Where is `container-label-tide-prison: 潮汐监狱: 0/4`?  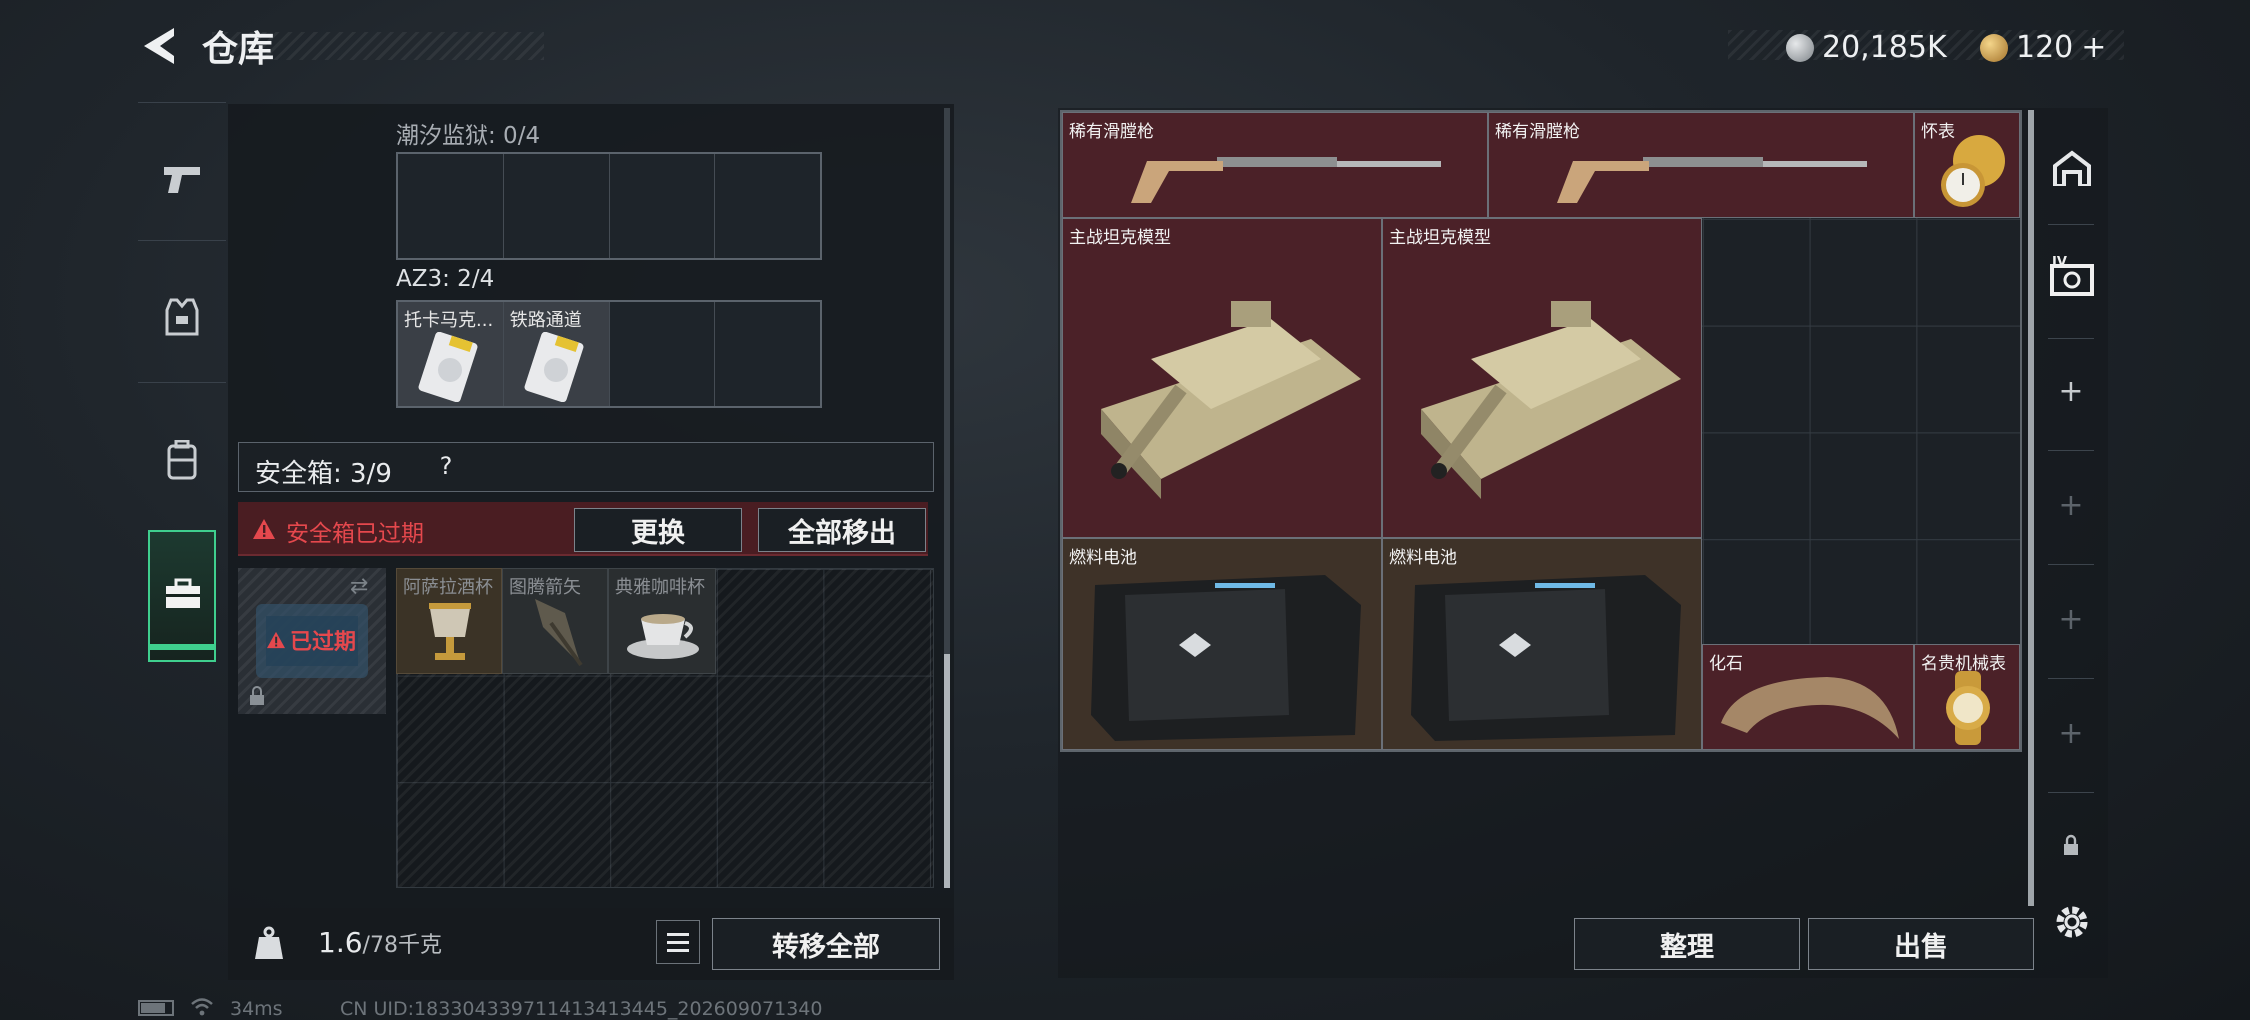 container-label-tide-prison: 潮汐监狱: 0/4 is located at coordinates (468, 136).